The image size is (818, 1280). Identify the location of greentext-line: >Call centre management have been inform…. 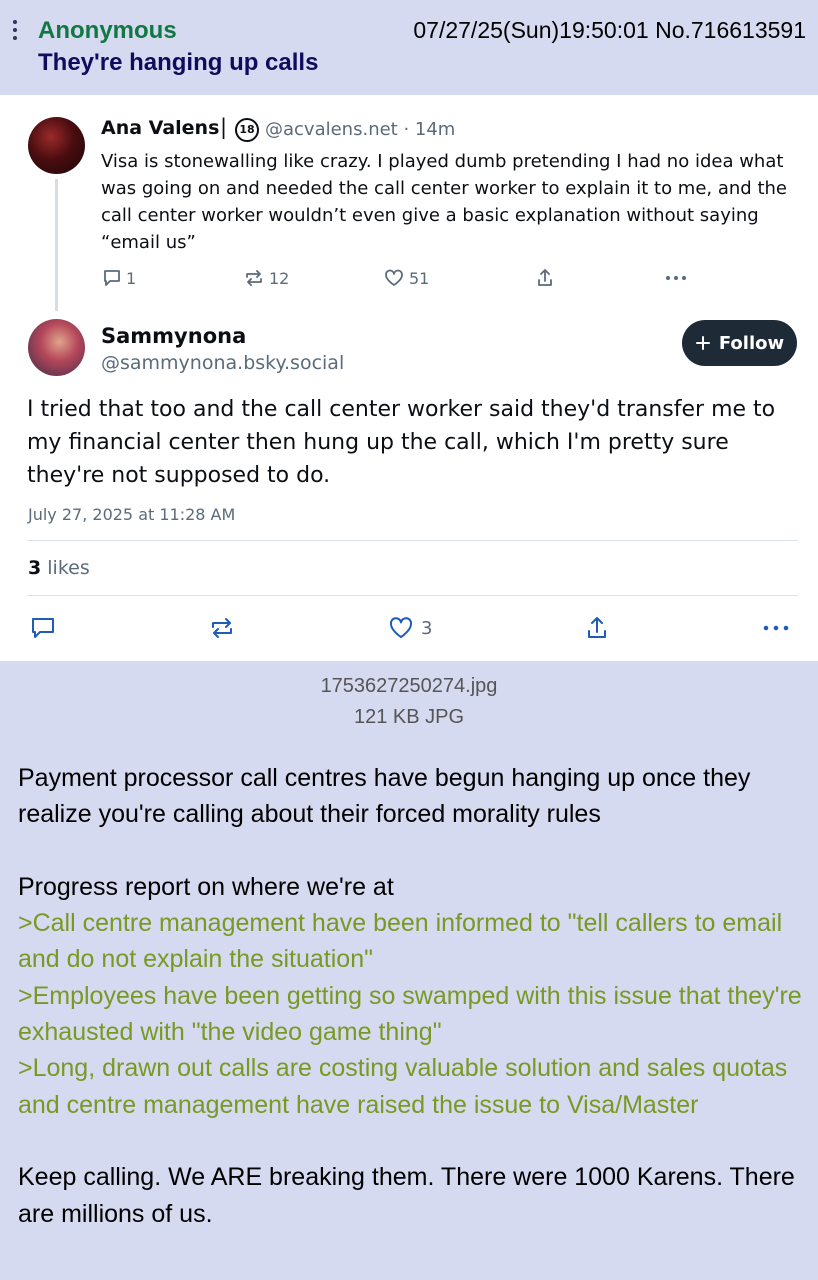
(400, 941).